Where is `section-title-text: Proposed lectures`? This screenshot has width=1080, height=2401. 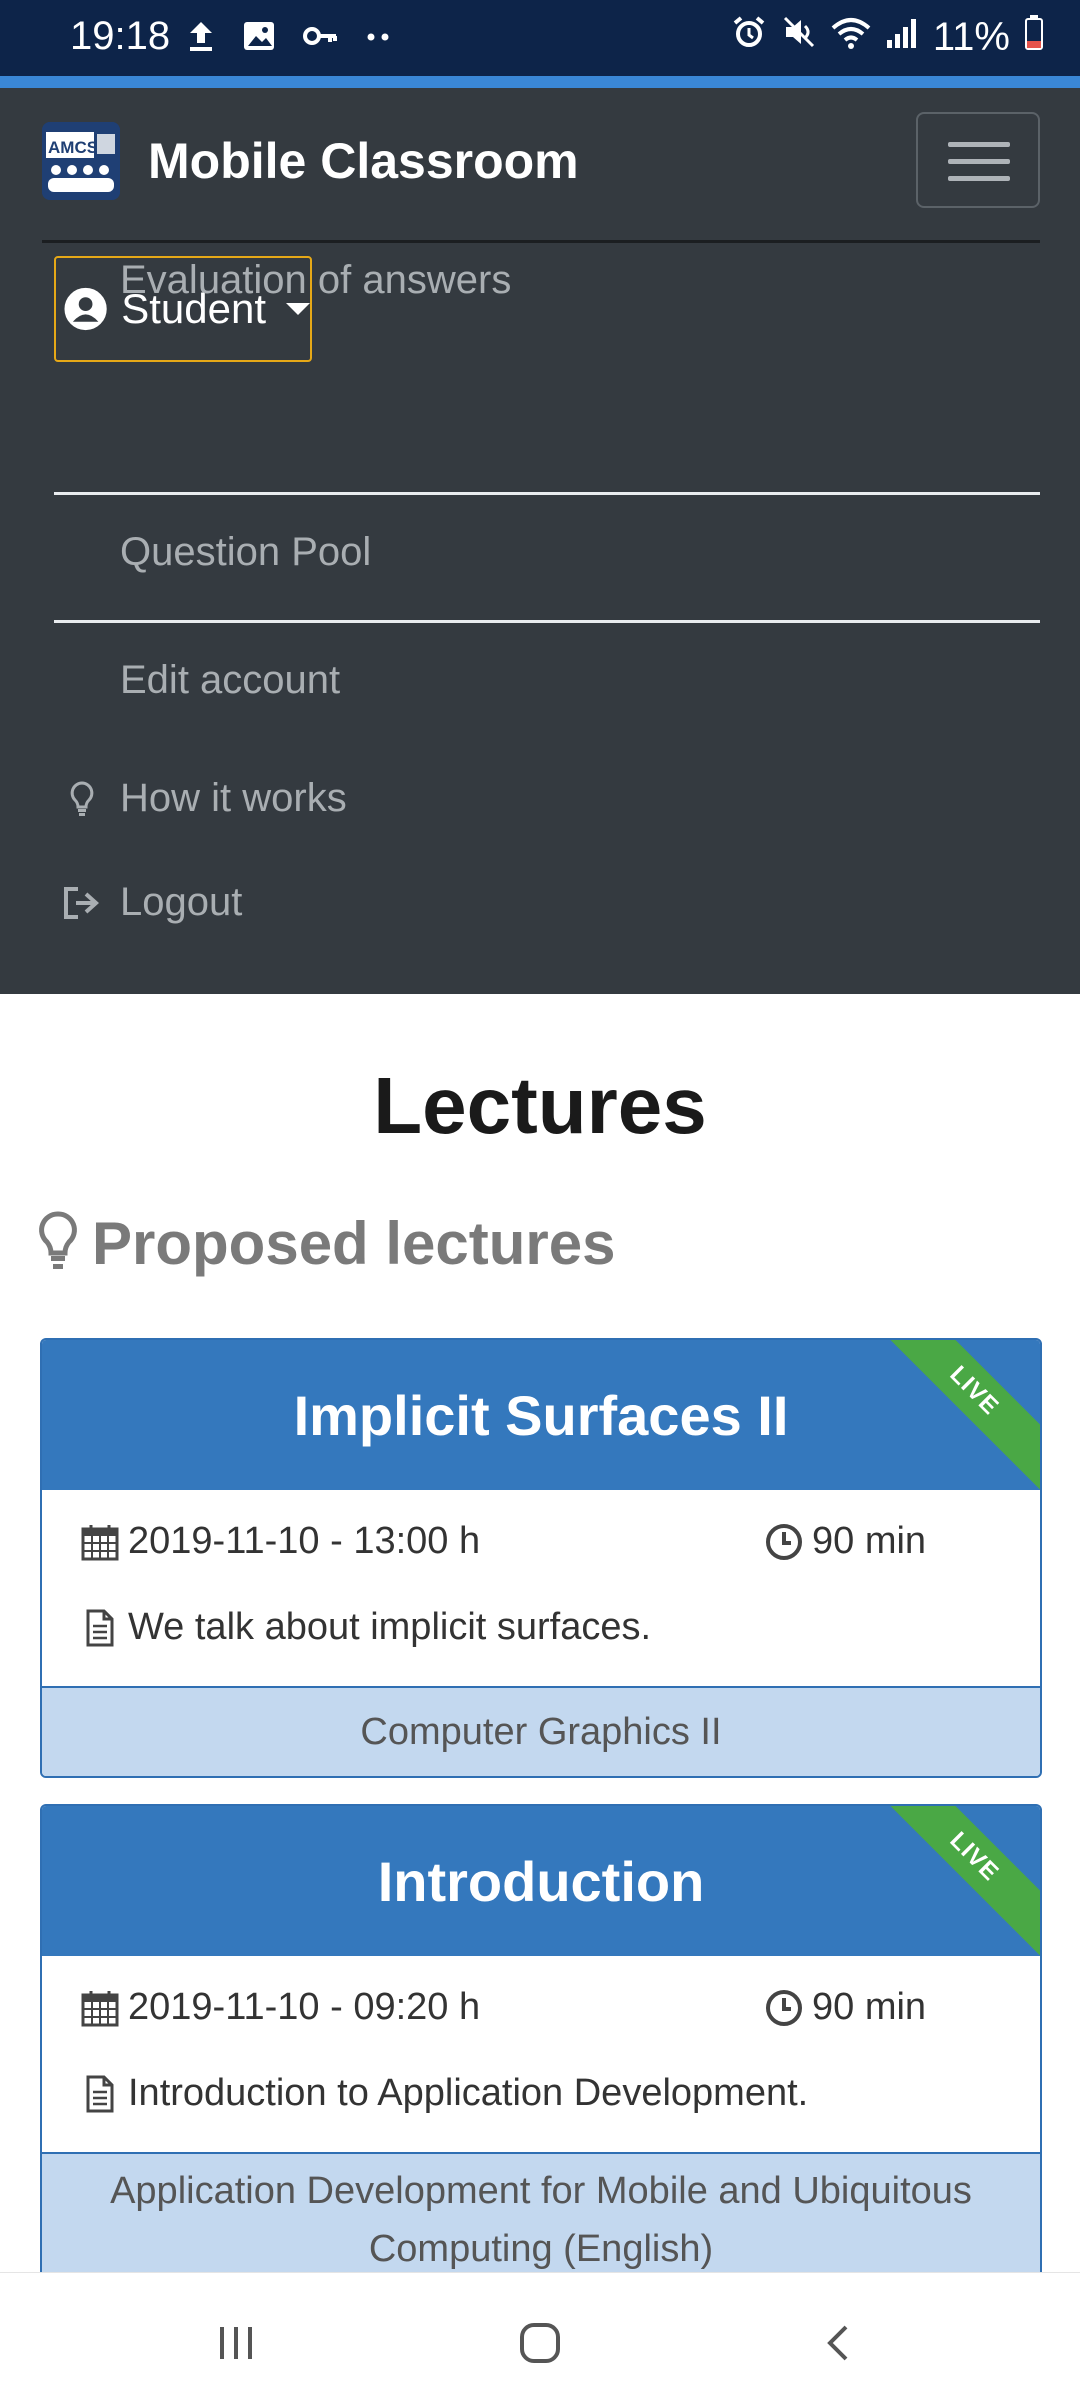
section-title-text: Proposed lectures is located at coordinates (354, 1243).